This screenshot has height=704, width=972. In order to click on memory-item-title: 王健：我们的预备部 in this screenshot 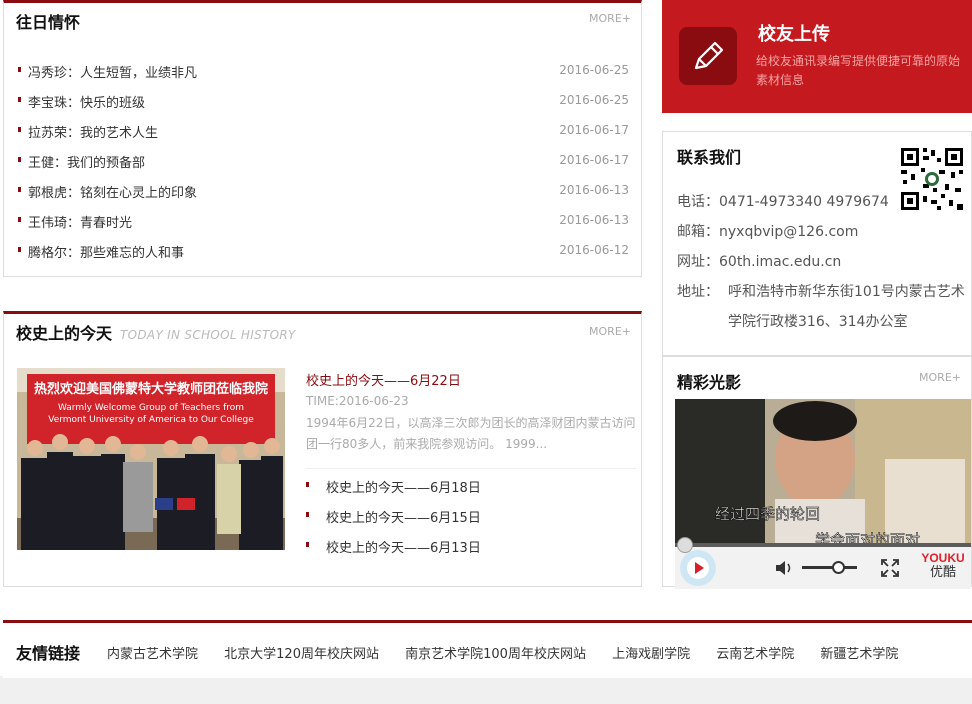, I will do `click(87, 163)`.